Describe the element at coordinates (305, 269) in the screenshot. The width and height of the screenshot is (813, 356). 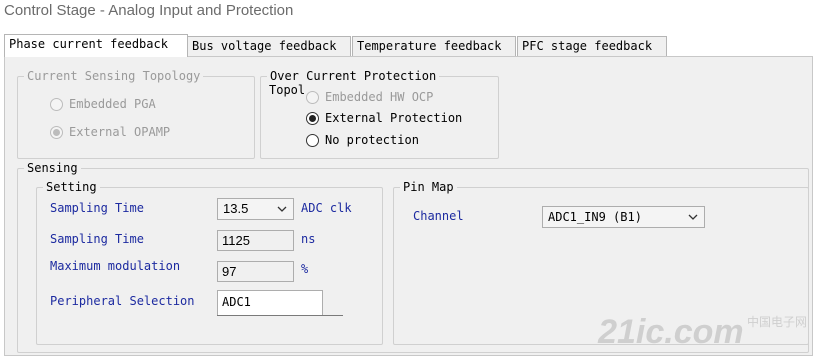
I see `maximum-modulation-unit: %` at that location.